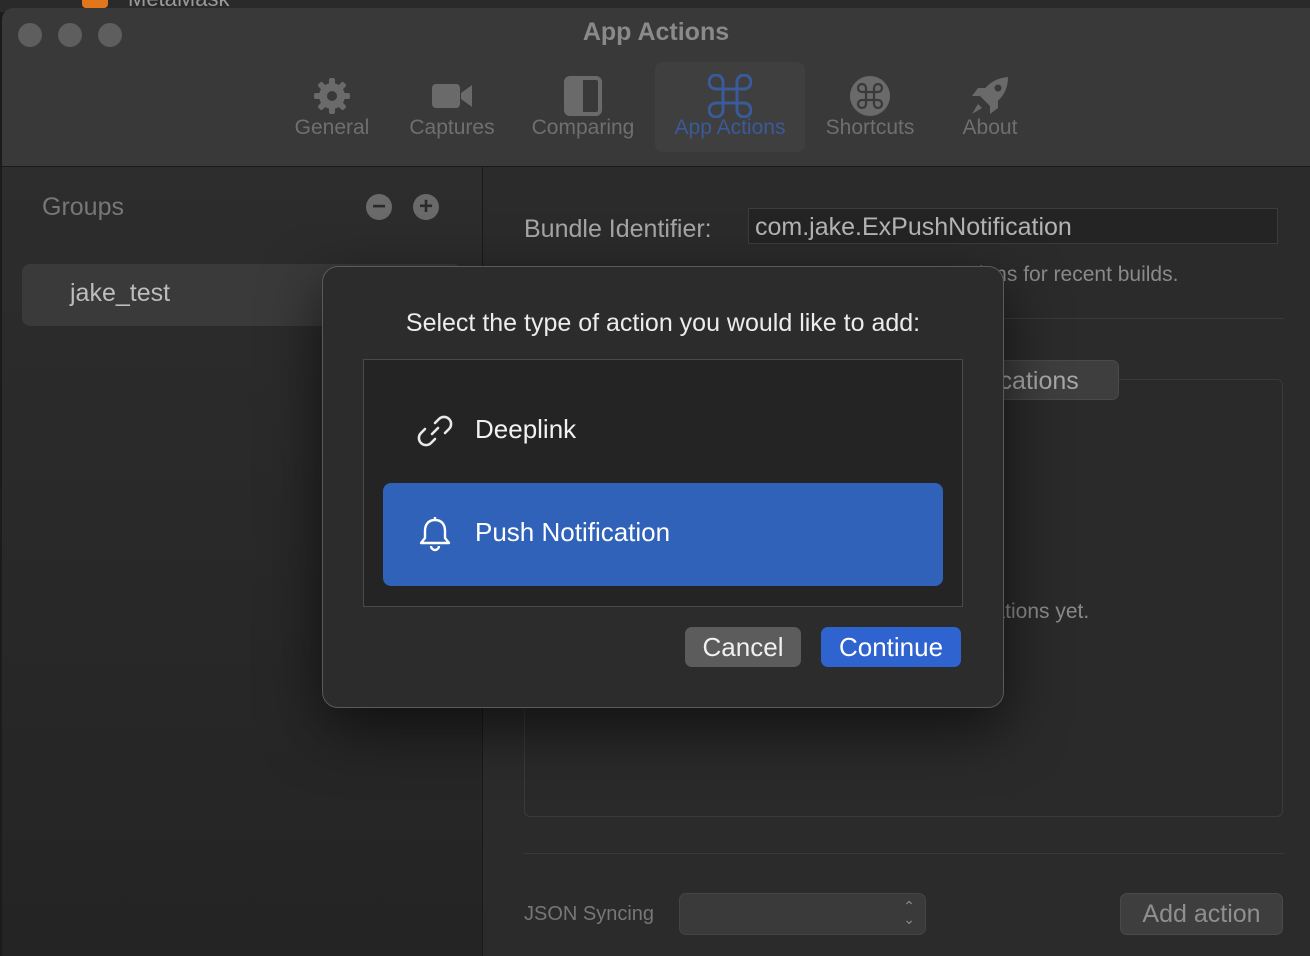 The image size is (1310, 956). I want to click on tab-comparing-label: Comparing, so click(583, 127).